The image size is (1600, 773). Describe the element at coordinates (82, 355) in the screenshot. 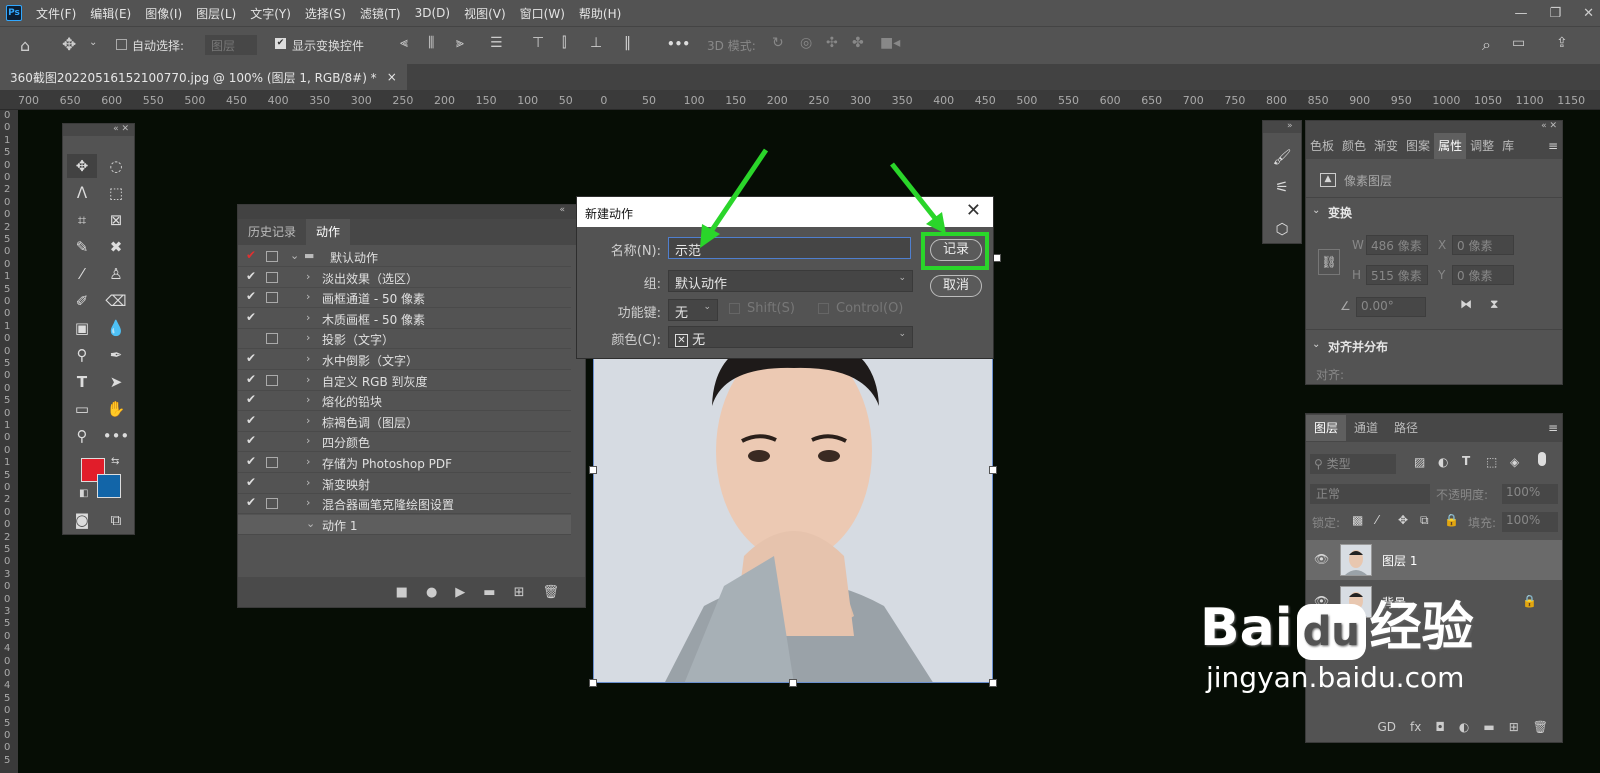

I see `dodge-icon: ⚲` at that location.